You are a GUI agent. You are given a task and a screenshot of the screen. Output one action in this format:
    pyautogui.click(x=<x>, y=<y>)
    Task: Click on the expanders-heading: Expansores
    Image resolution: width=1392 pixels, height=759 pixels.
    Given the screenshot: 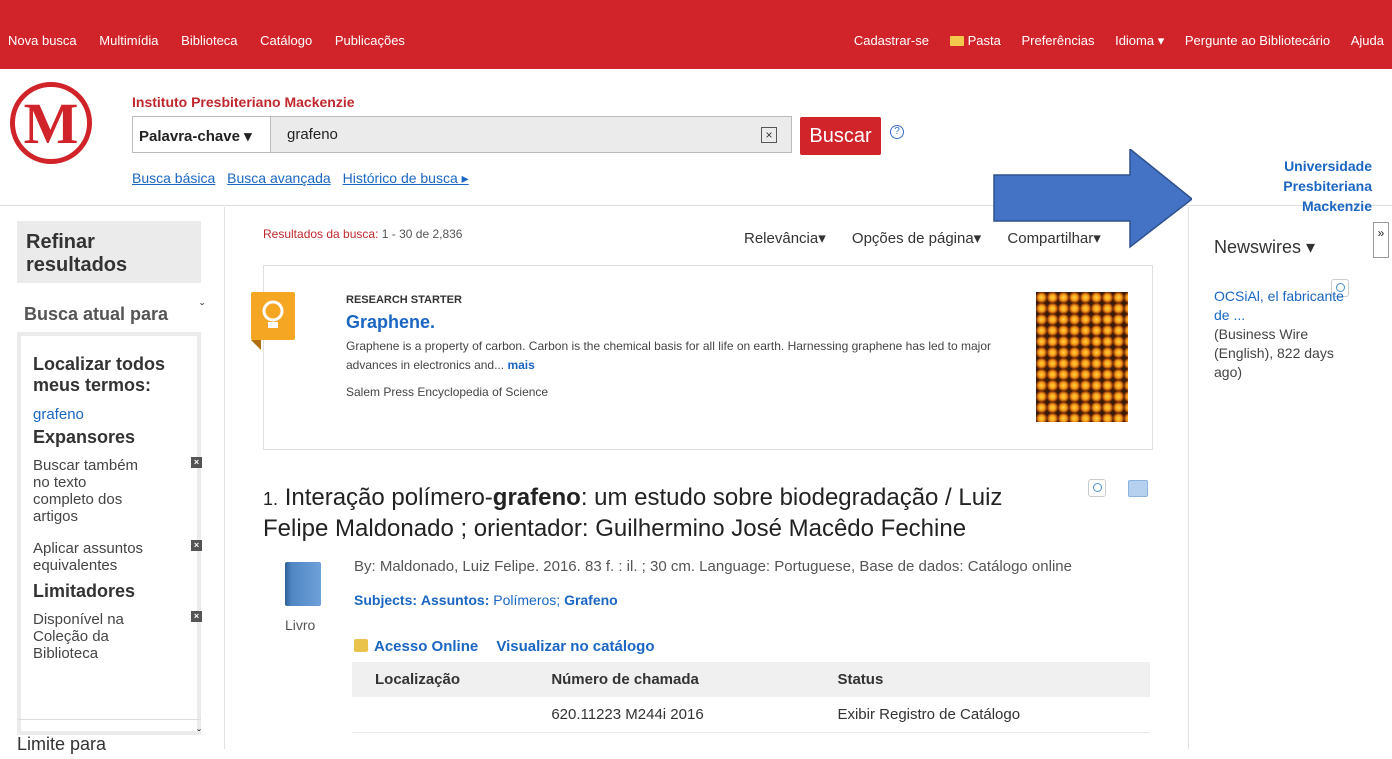 What is the action you would take?
    pyautogui.click(x=84, y=437)
    